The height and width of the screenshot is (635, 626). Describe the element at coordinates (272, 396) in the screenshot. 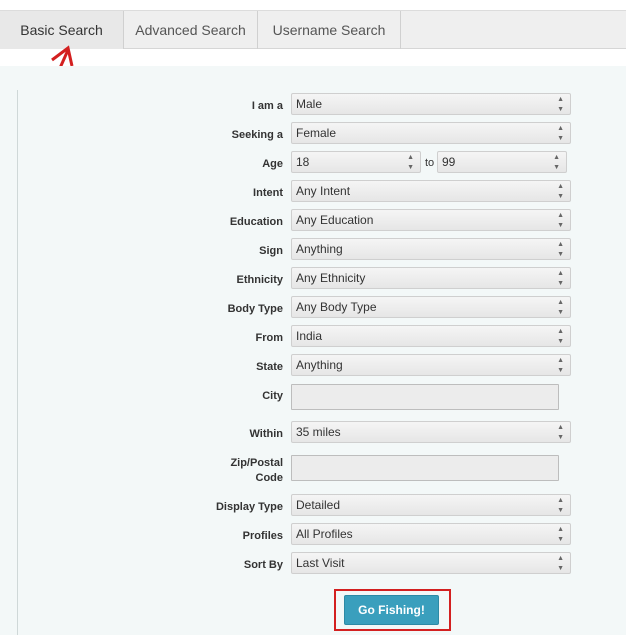

I see `city-label: City` at that location.